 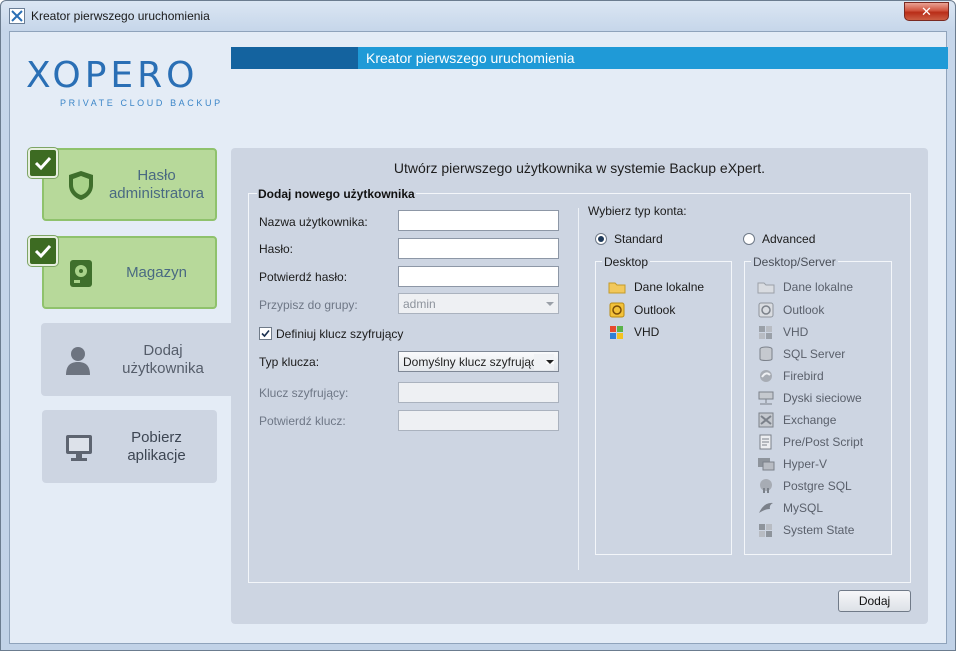 I want to click on list-item: Outlook, so click(x=641, y=310).